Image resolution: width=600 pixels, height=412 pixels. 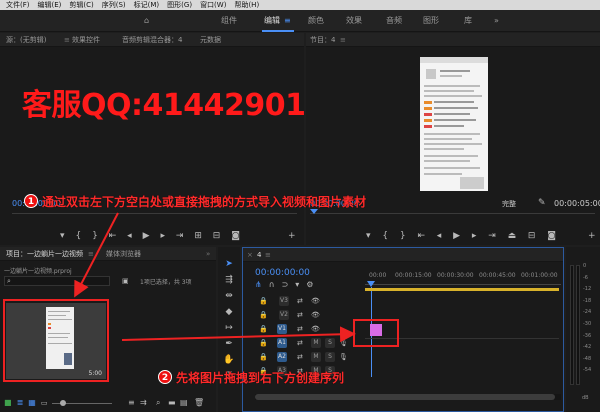 I want to click on annotation-arrows, so click(x=215, y=277).